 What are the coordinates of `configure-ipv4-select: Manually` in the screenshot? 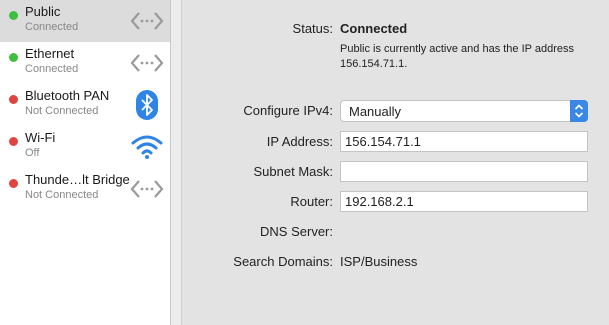 It's located at (464, 111).